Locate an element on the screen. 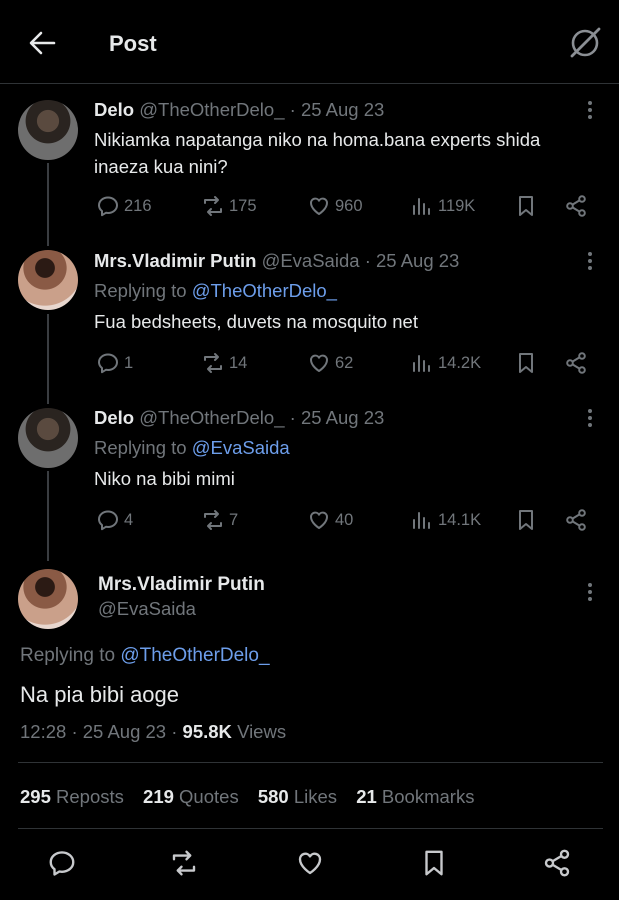 This screenshot has width=619, height=900. repost-count: 175 is located at coordinates (243, 205).